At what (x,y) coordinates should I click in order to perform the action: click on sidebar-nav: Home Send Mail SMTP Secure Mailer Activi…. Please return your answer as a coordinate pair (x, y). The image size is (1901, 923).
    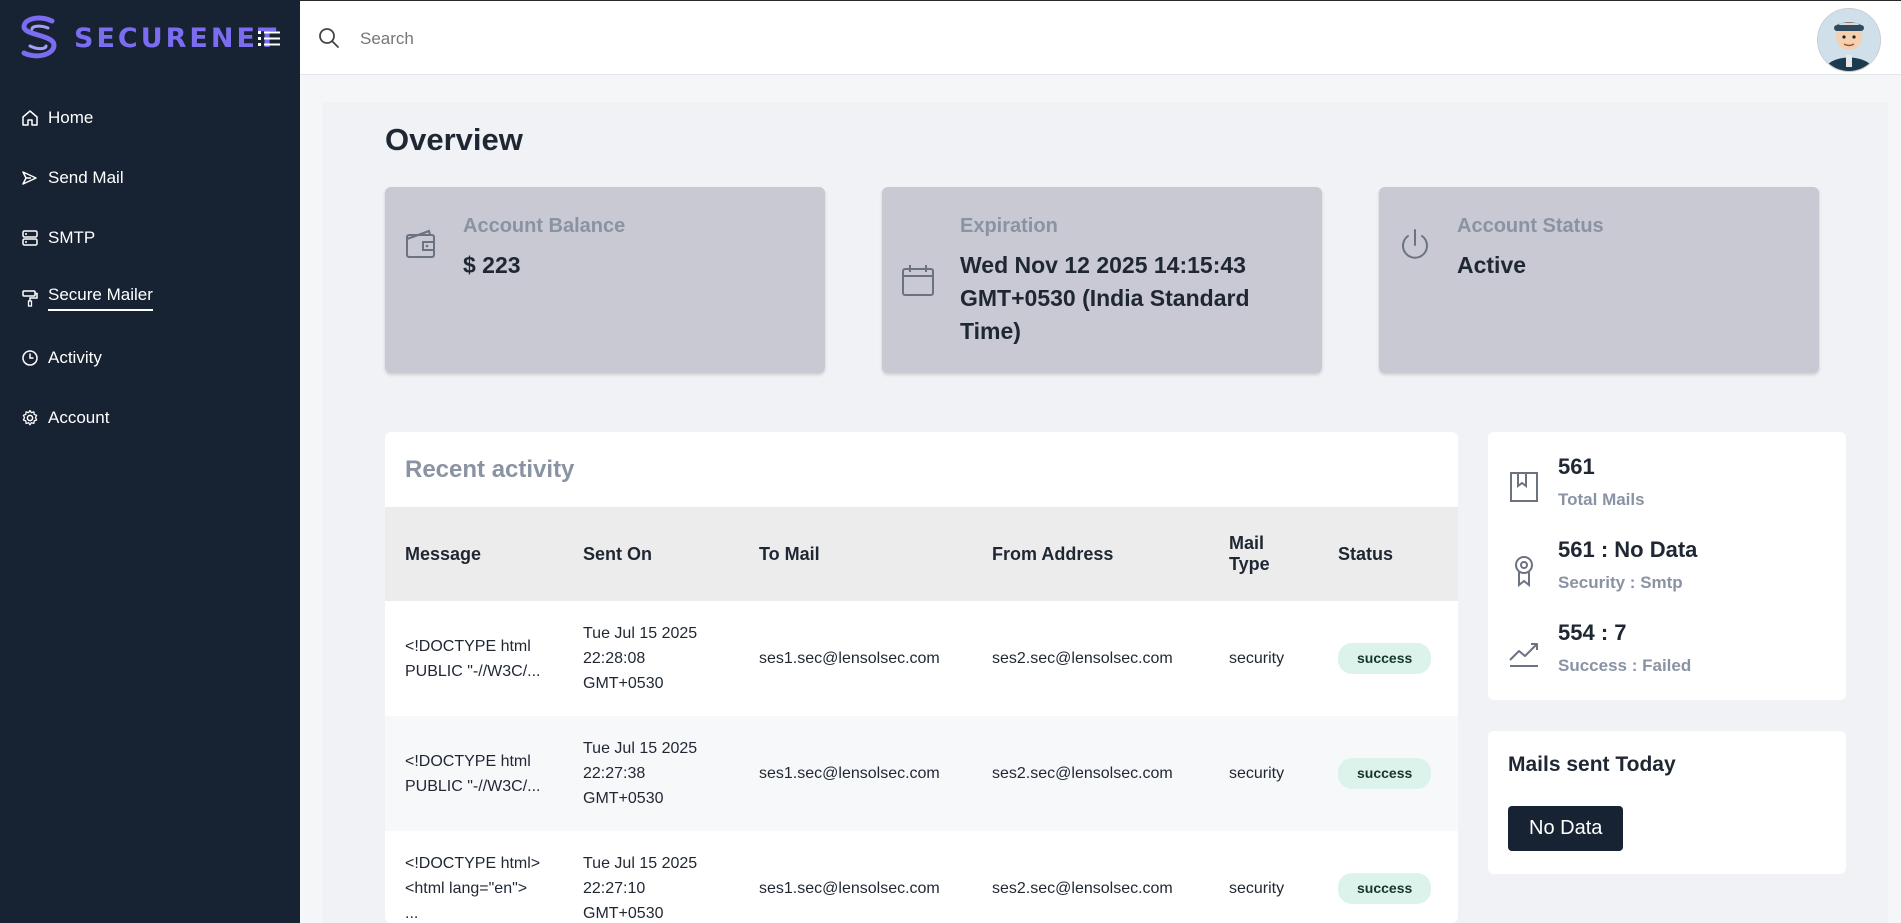
    Looking at the image, I should click on (150, 268).